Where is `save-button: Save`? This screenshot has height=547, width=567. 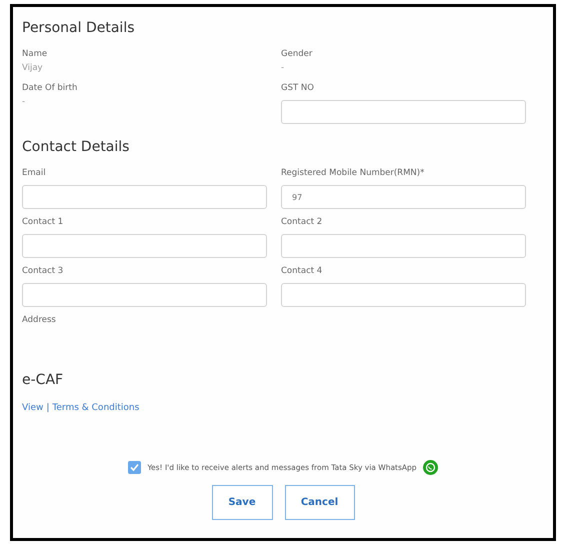 save-button: Save is located at coordinates (242, 502).